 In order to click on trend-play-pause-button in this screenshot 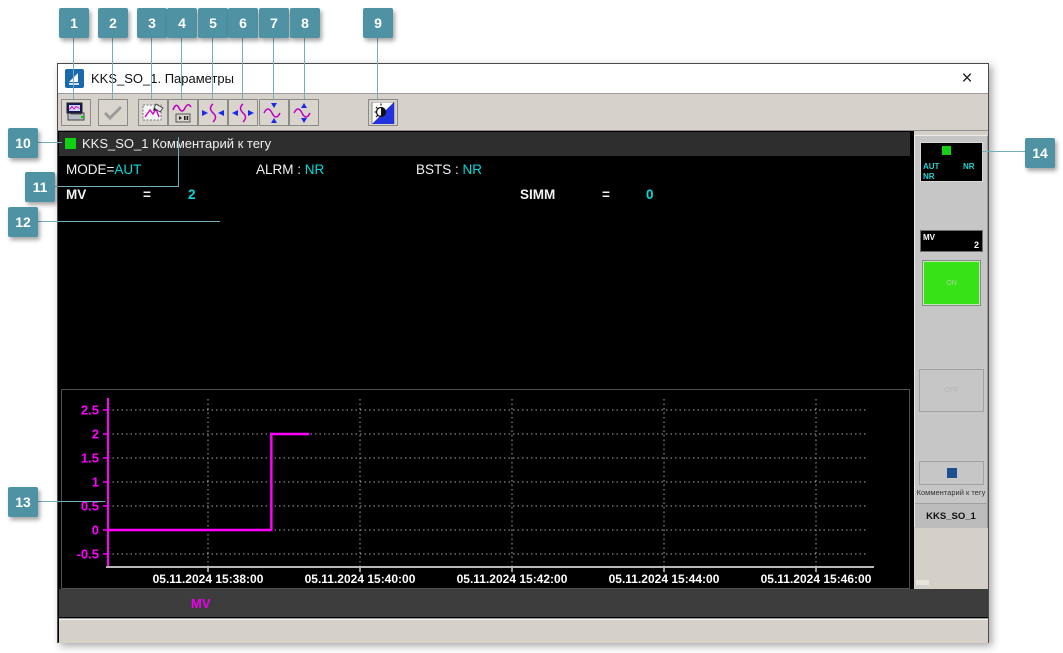, I will do `click(183, 112)`.